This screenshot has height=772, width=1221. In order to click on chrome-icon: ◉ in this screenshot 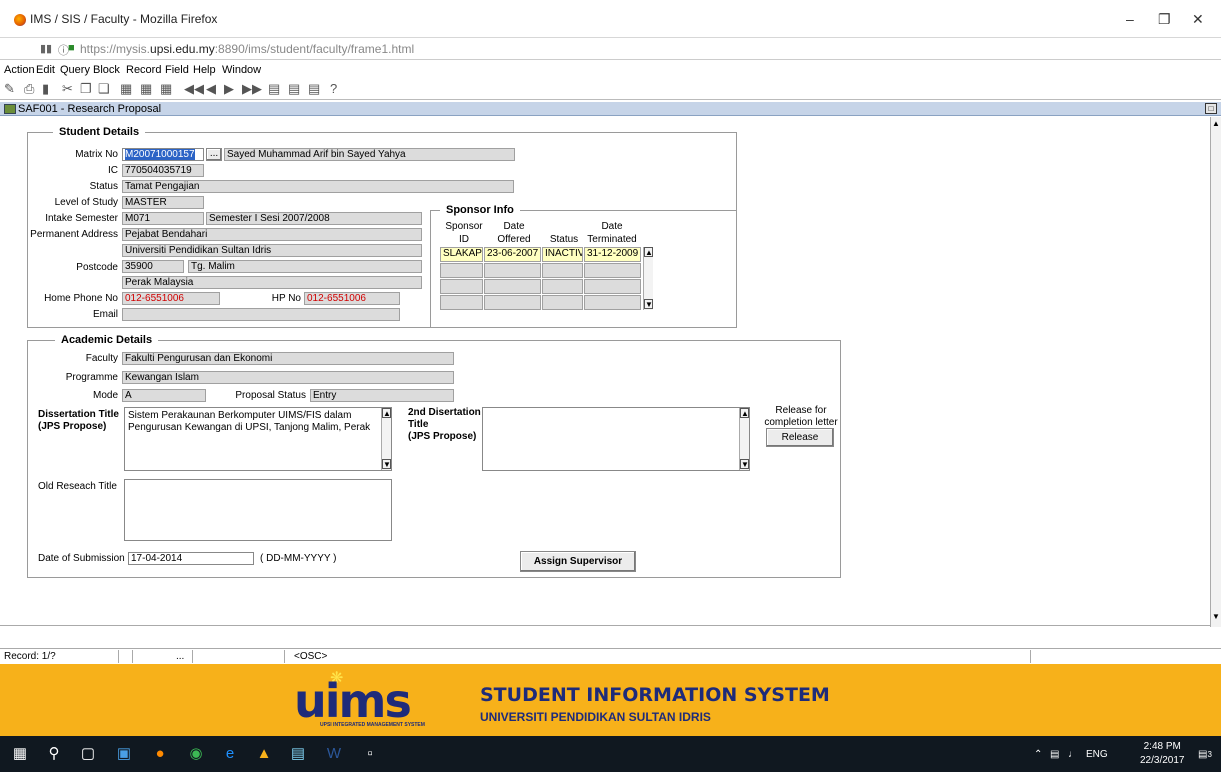, I will do `click(196, 754)`.